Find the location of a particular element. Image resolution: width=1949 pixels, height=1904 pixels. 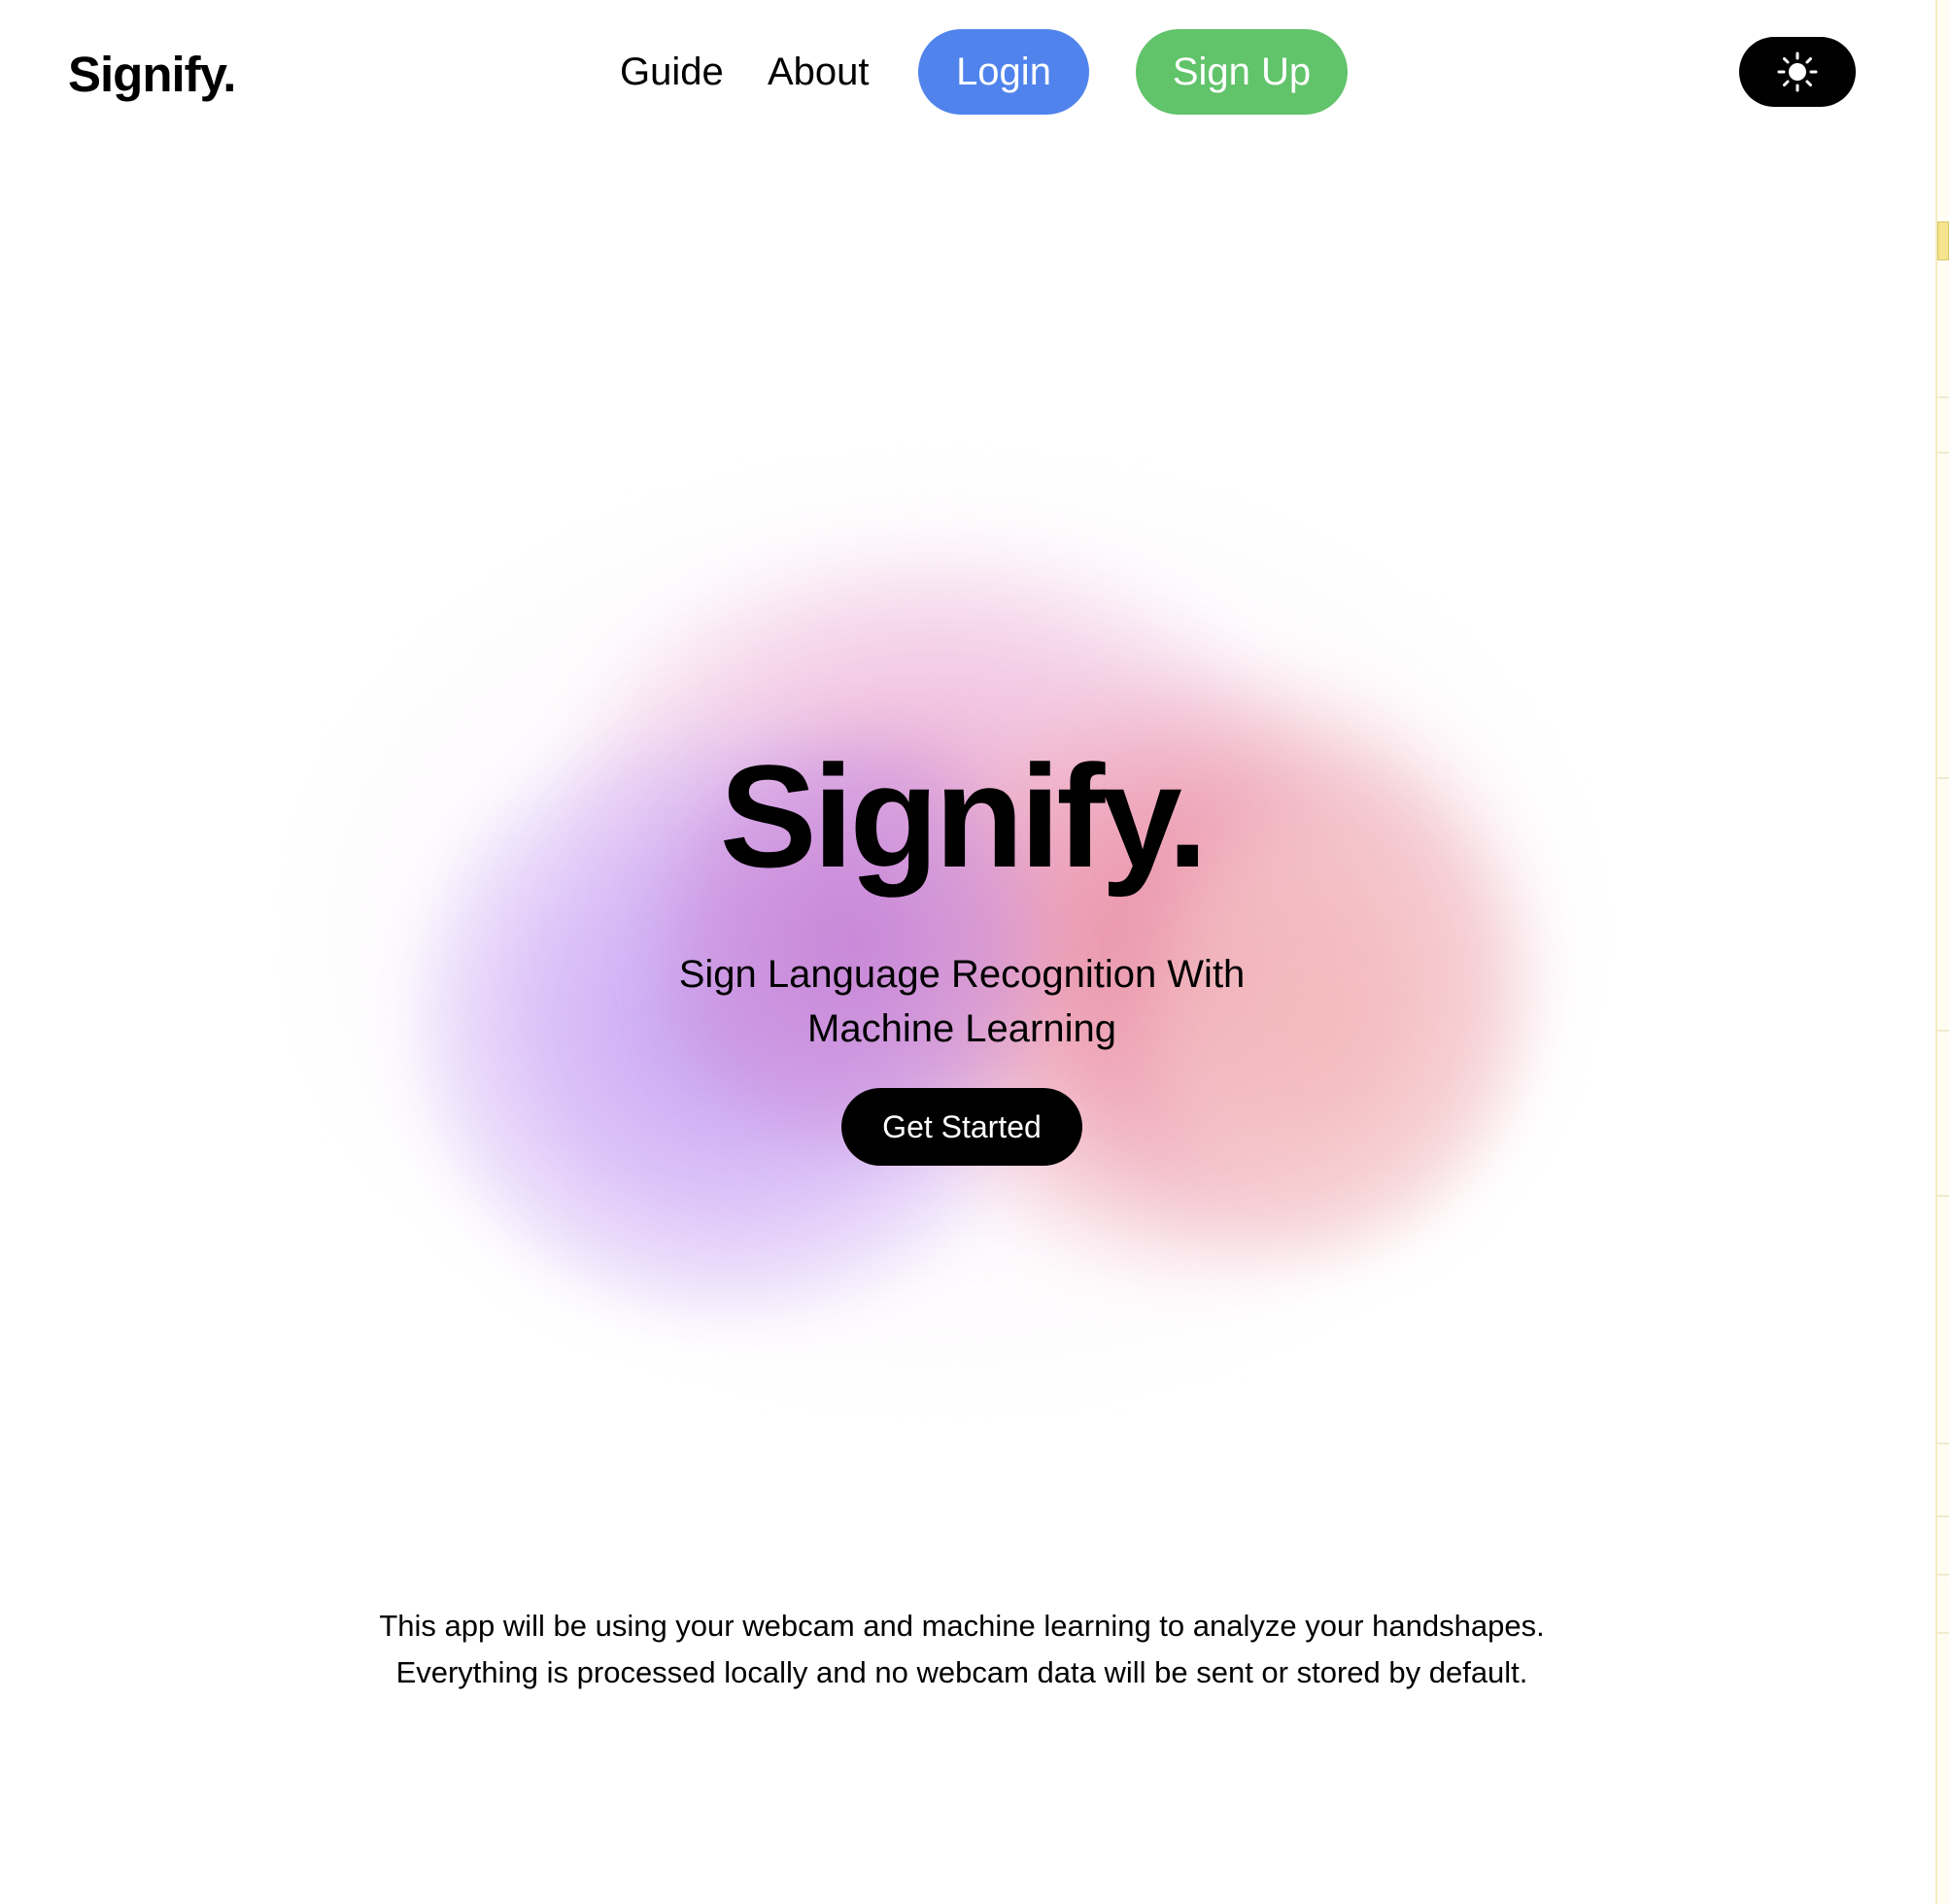

window-edge-strip is located at coordinates (1942, 952).